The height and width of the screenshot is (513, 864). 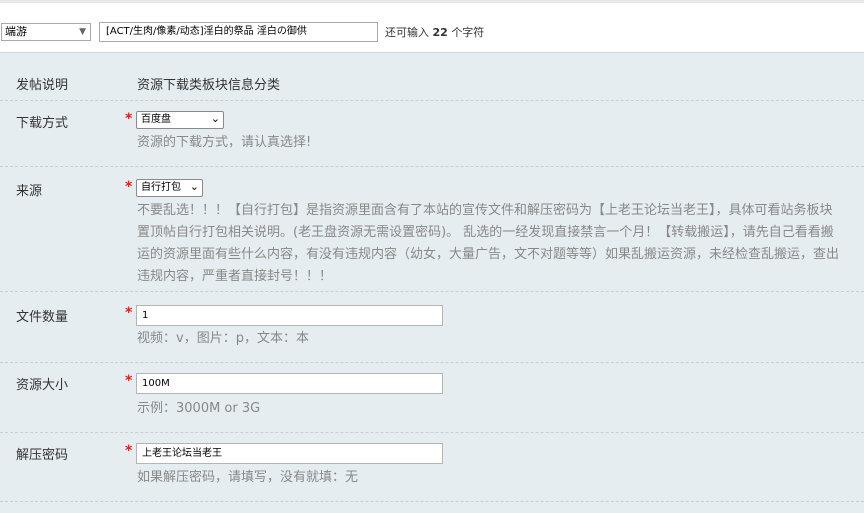 What do you see at coordinates (289, 383) in the screenshot?
I see `size-input: 100M` at bounding box center [289, 383].